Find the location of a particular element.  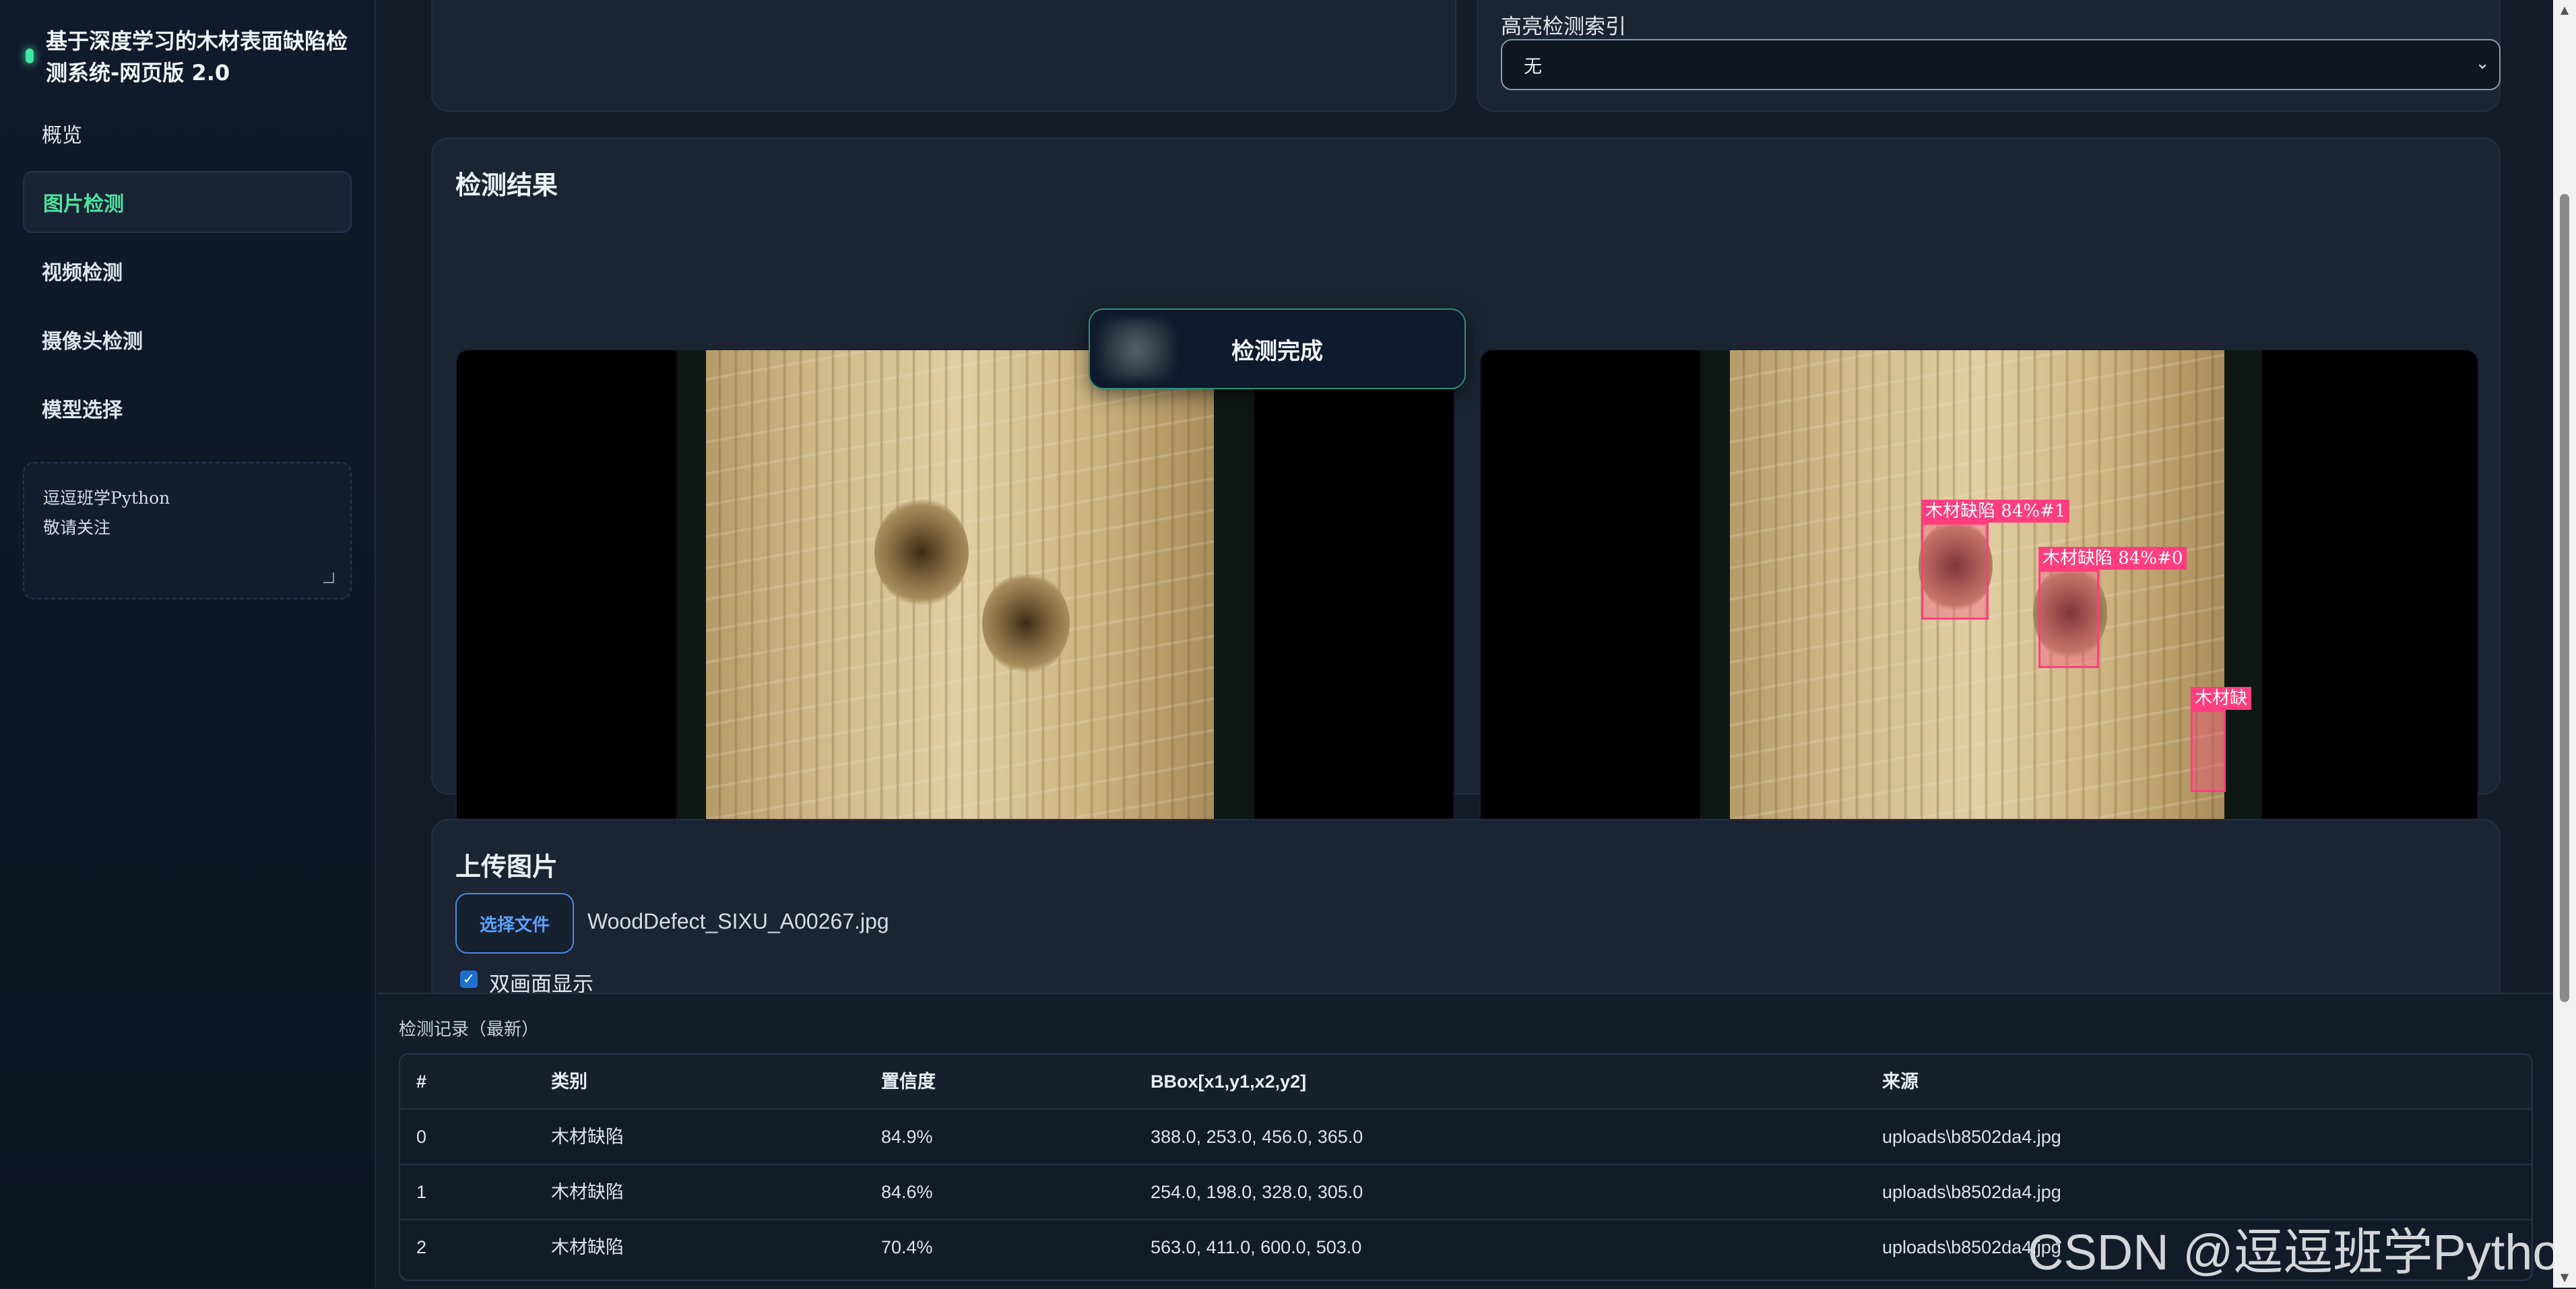

upload-title: 上传图片 is located at coordinates (506, 867).